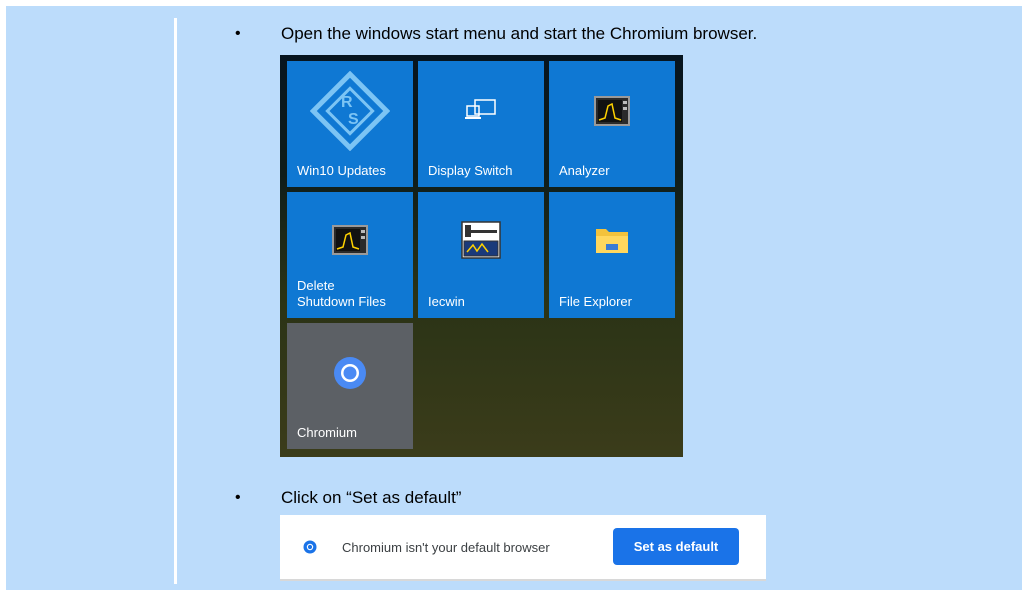 The image size is (1022, 590). What do you see at coordinates (327, 432) in the screenshot?
I see `tile-label: Chromium` at bounding box center [327, 432].